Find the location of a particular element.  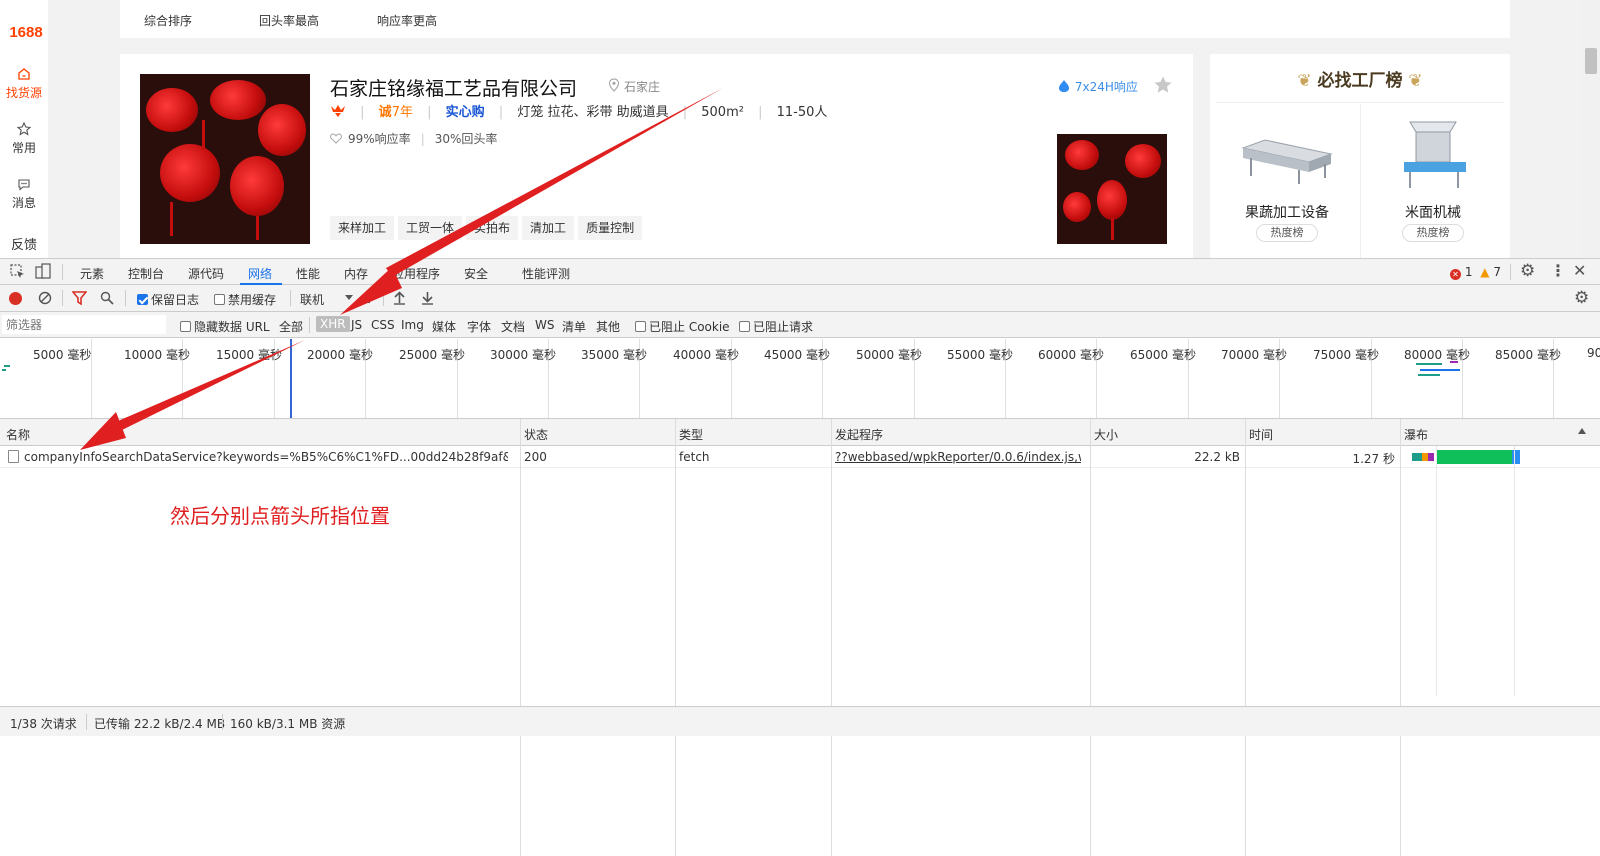

hide-data-url-checkbox: 隐藏数据 URL is located at coordinates (225, 326).